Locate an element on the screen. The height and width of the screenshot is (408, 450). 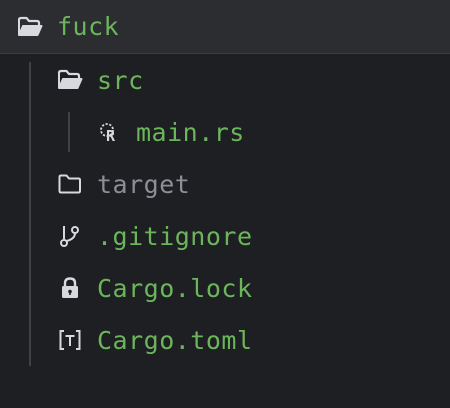
tree-item-main-rs: R main.rs is located at coordinates (225, 132).